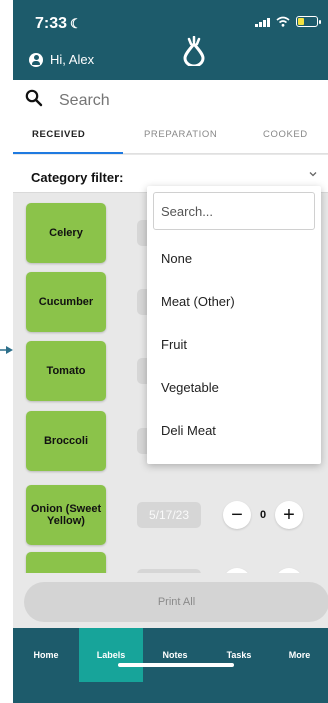 This screenshot has width=328, height=703. I want to click on dropdown-option-meat-other: Meat (Other), so click(198, 301).